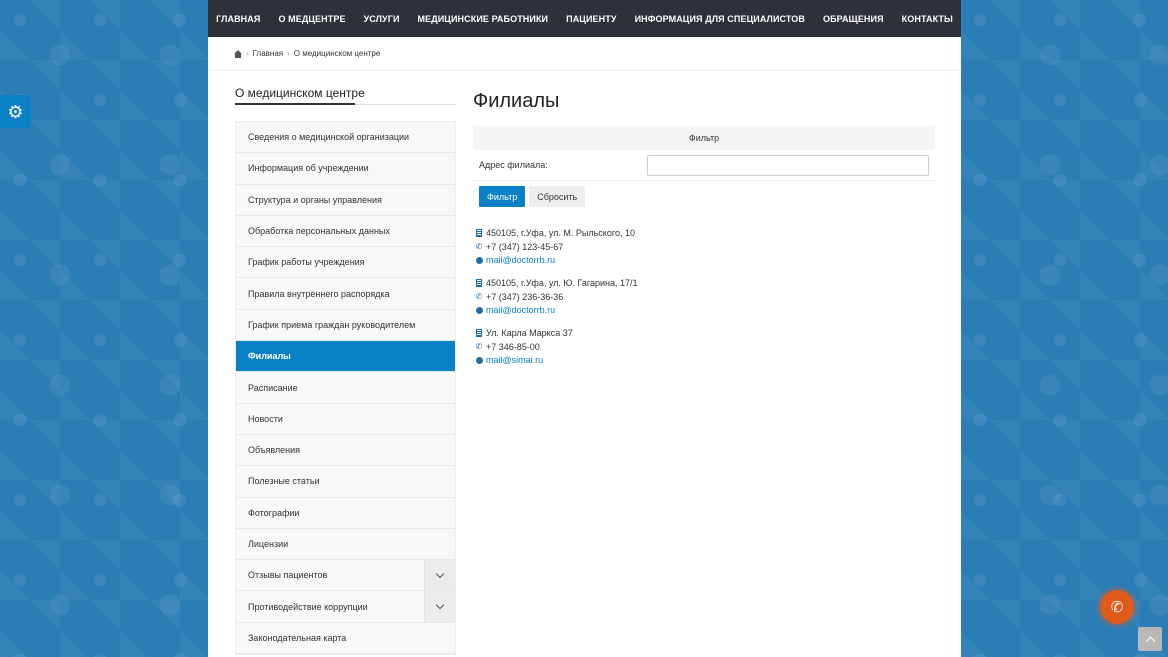 Image resolution: width=1168 pixels, height=657 pixels. What do you see at coordinates (319, 293) in the screenshot?
I see `sidebar-item-label: Правила внутреннего распорядка` at bounding box center [319, 293].